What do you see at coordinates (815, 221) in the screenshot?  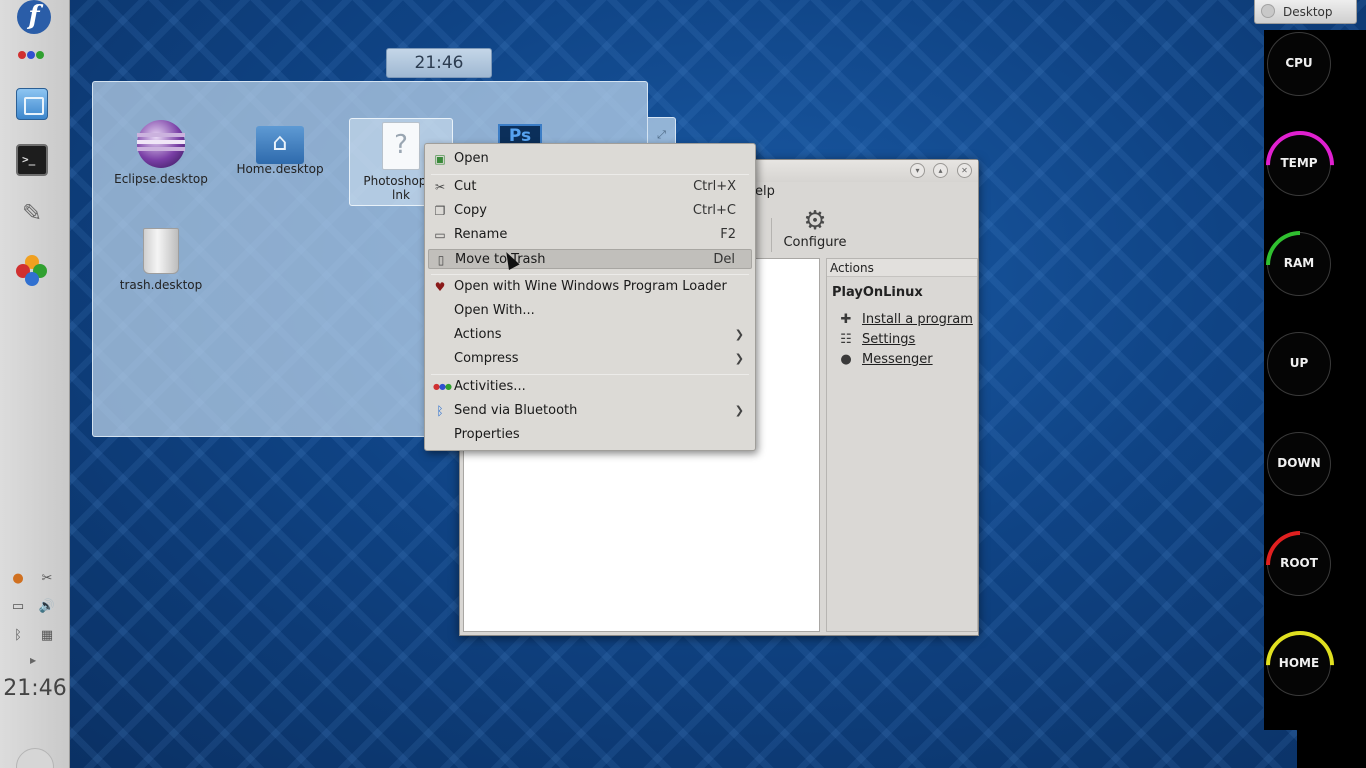 I see `gear-icon: ⚙` at bounding box center [815, 221].